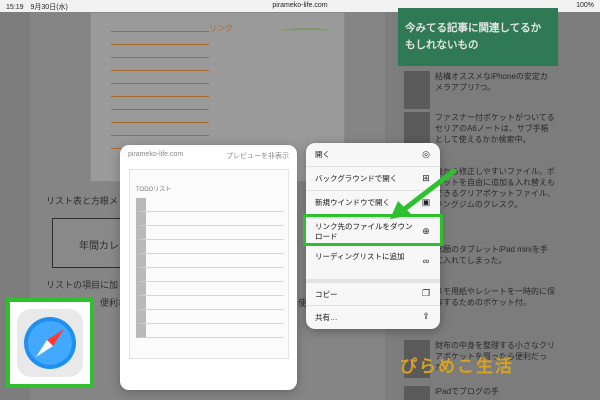 The width and height of the screenshot is (600, 400). I want to click on related-item: 結構オススメなiPhoneの安定カメラアプリ7つ。, so click(479, 90).